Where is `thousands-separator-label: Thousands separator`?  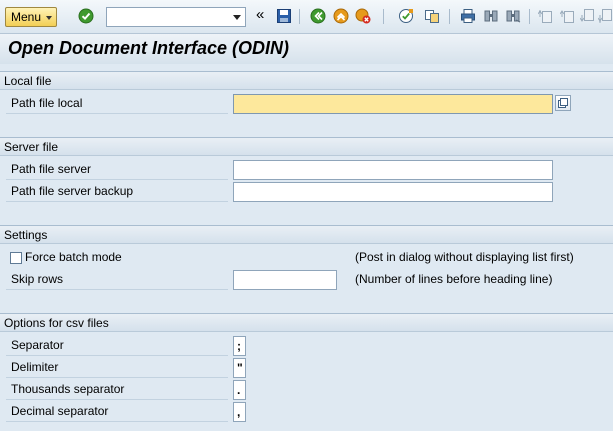
thousands-separator-label: Thousands separator is located at coordinates (68, 389).